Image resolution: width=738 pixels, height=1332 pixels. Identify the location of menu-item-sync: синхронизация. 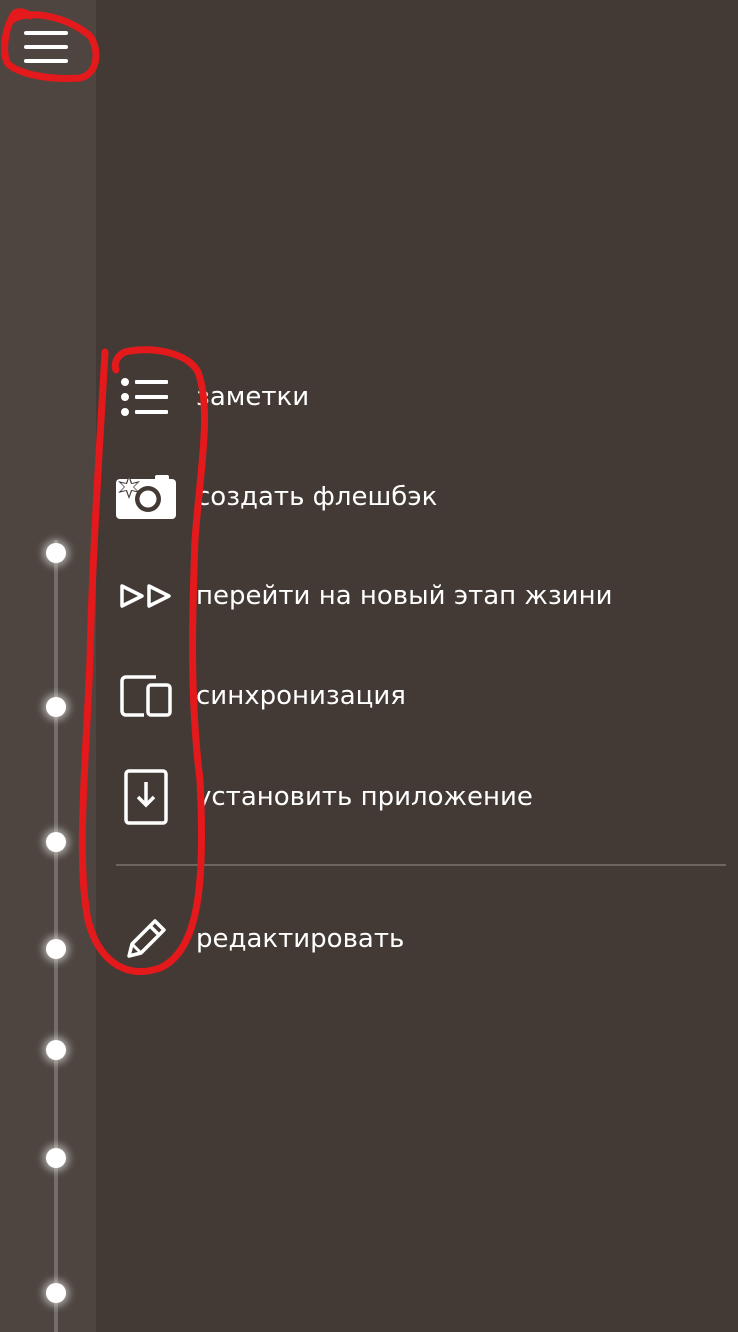
(411, 696).